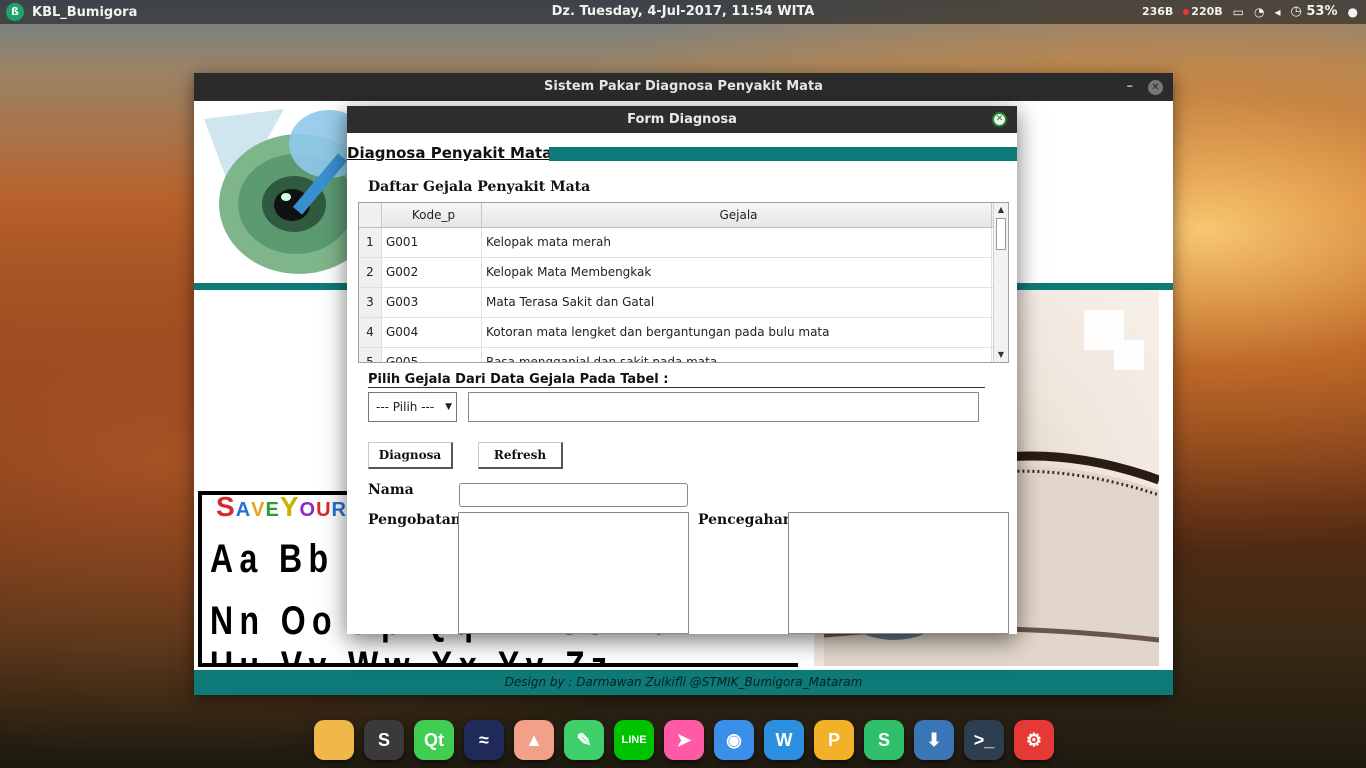 This screenshot has height=768, width=1366. What do you see at coordinates (370, 302) in the screenshot?
I see `row-number: 3` at bounding box center [370, 302].